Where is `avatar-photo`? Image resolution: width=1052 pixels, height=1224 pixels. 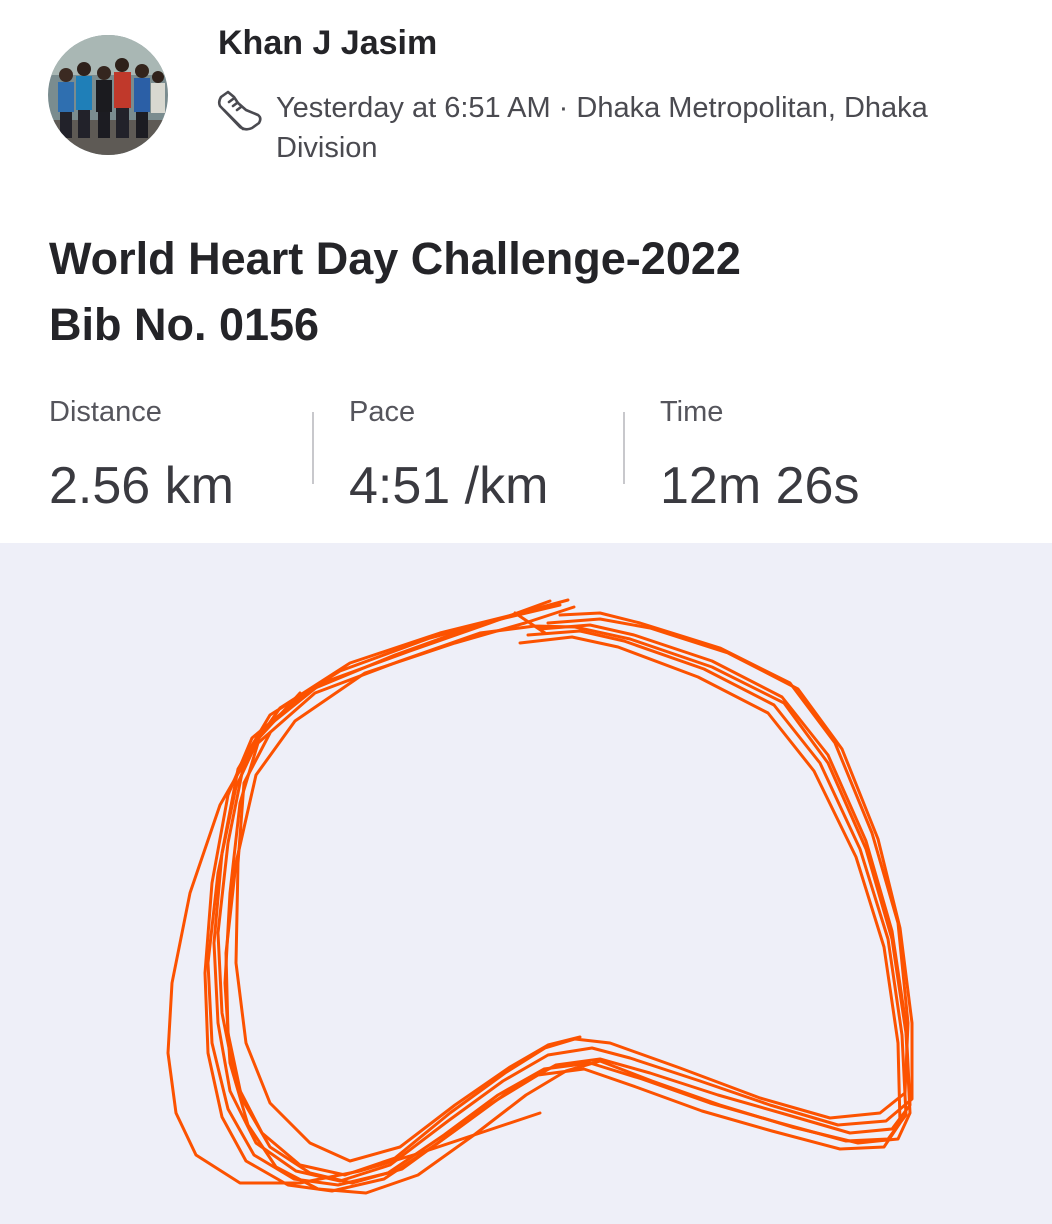 avatar-photo is located at coordinates (108, 95).